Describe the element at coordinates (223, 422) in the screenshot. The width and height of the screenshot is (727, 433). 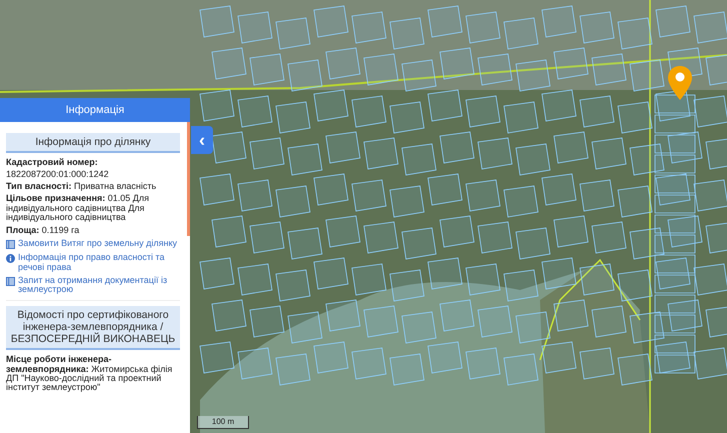
I see `scale-bar: 100 m` at that location.